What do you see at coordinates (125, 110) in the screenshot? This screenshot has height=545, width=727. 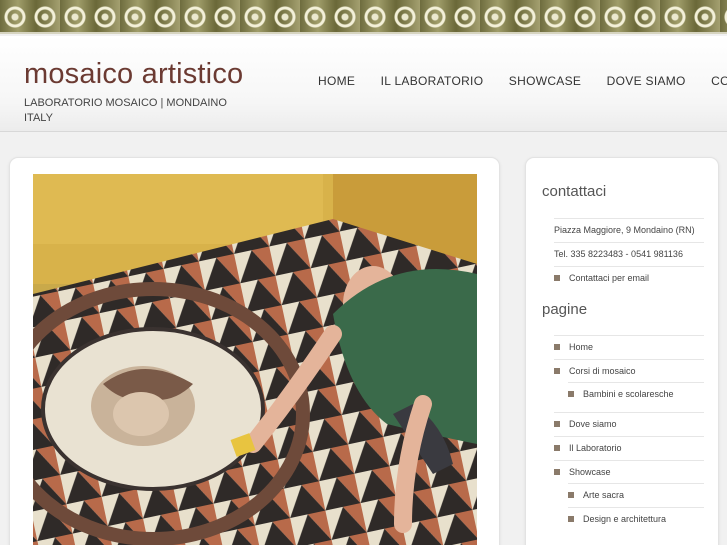 I see `site-tagline: LABORATORIO MOSAICO | MONDAINO ITALY` at bounding box center [125, 110].